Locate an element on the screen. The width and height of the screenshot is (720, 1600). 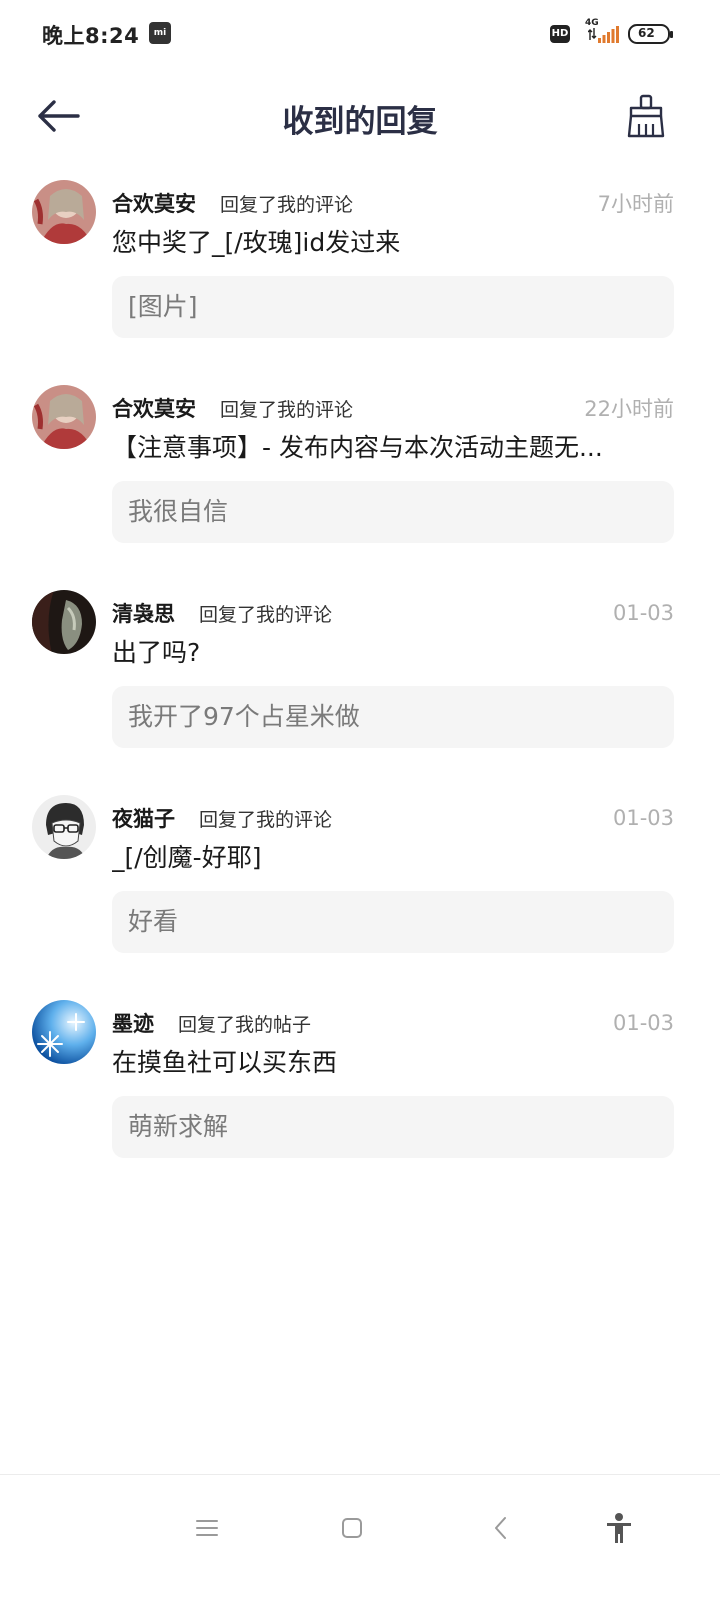
square-home-icon is located at coordinates (352, 1528).